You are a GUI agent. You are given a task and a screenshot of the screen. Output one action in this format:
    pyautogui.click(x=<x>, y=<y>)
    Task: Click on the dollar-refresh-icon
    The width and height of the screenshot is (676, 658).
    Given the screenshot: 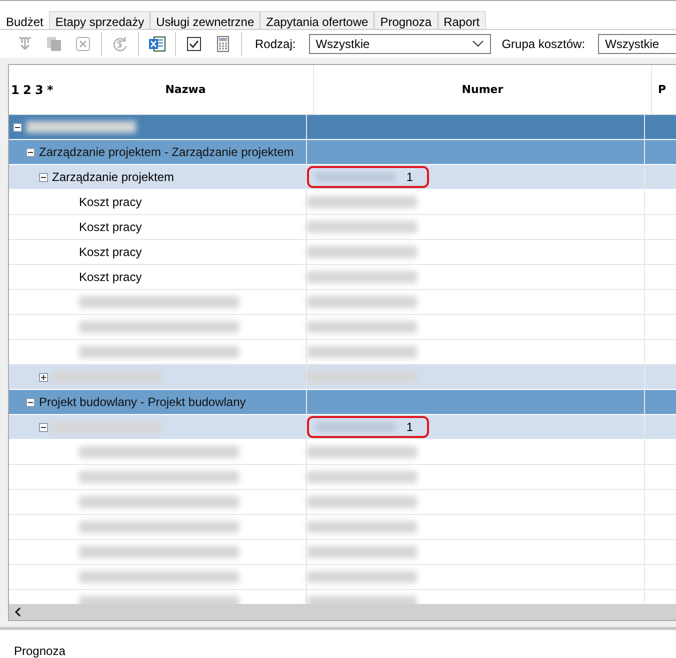 What is the action you would take?
    pyautogui.click(x=120, y=44)
    